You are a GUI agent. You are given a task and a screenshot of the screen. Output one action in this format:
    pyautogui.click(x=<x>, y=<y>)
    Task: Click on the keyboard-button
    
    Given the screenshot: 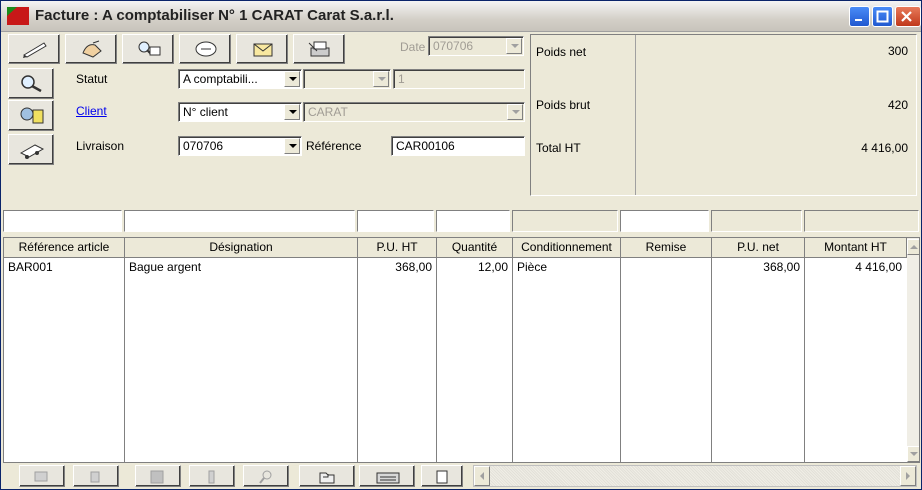 What is the action you would take?
    pyautogui.click(x=387, y=476)
    